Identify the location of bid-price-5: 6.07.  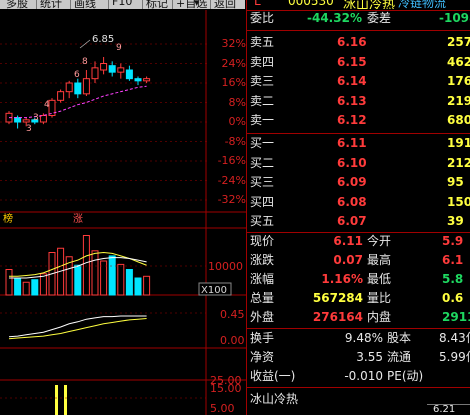
(352, 221).